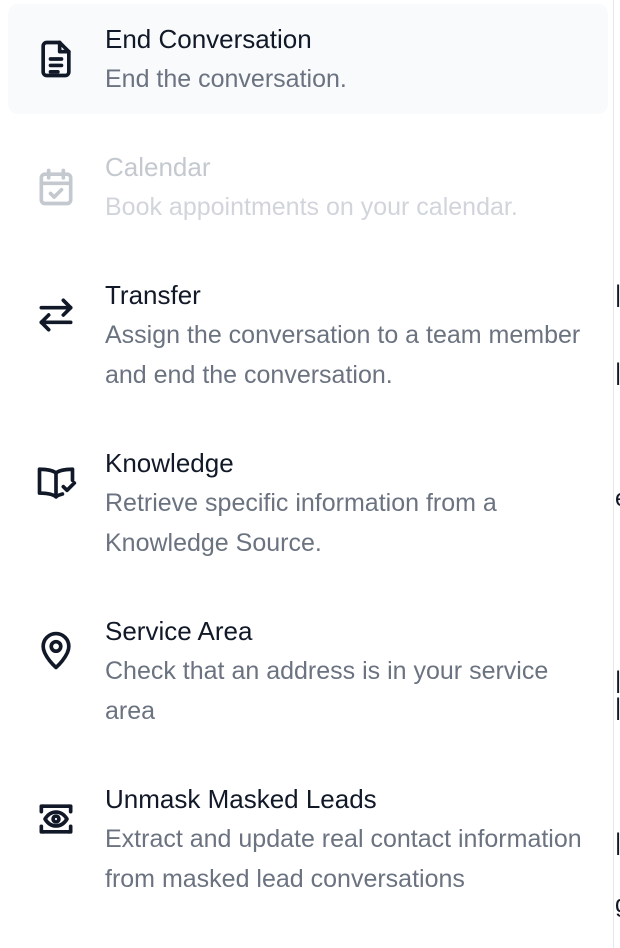 Image resolution: width=620 pixels, height=948 pixels. What do you see at coordinates (56, 483) in the screenshot?
I see `book-check-icon` at bounding box center [56, 483].